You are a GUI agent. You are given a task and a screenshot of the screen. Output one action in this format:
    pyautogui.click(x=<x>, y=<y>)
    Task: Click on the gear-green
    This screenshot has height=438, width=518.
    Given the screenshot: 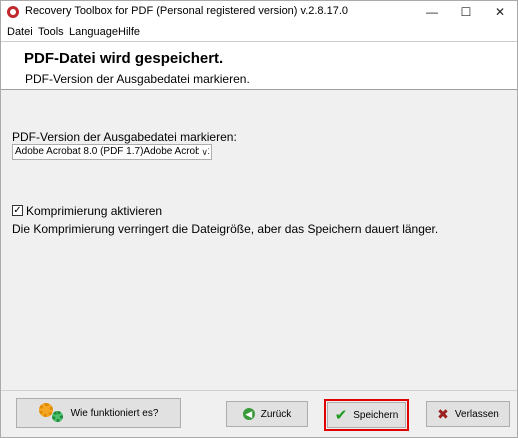 What is the action you would take?
    pyautogui.click(x=57, y=416)
    